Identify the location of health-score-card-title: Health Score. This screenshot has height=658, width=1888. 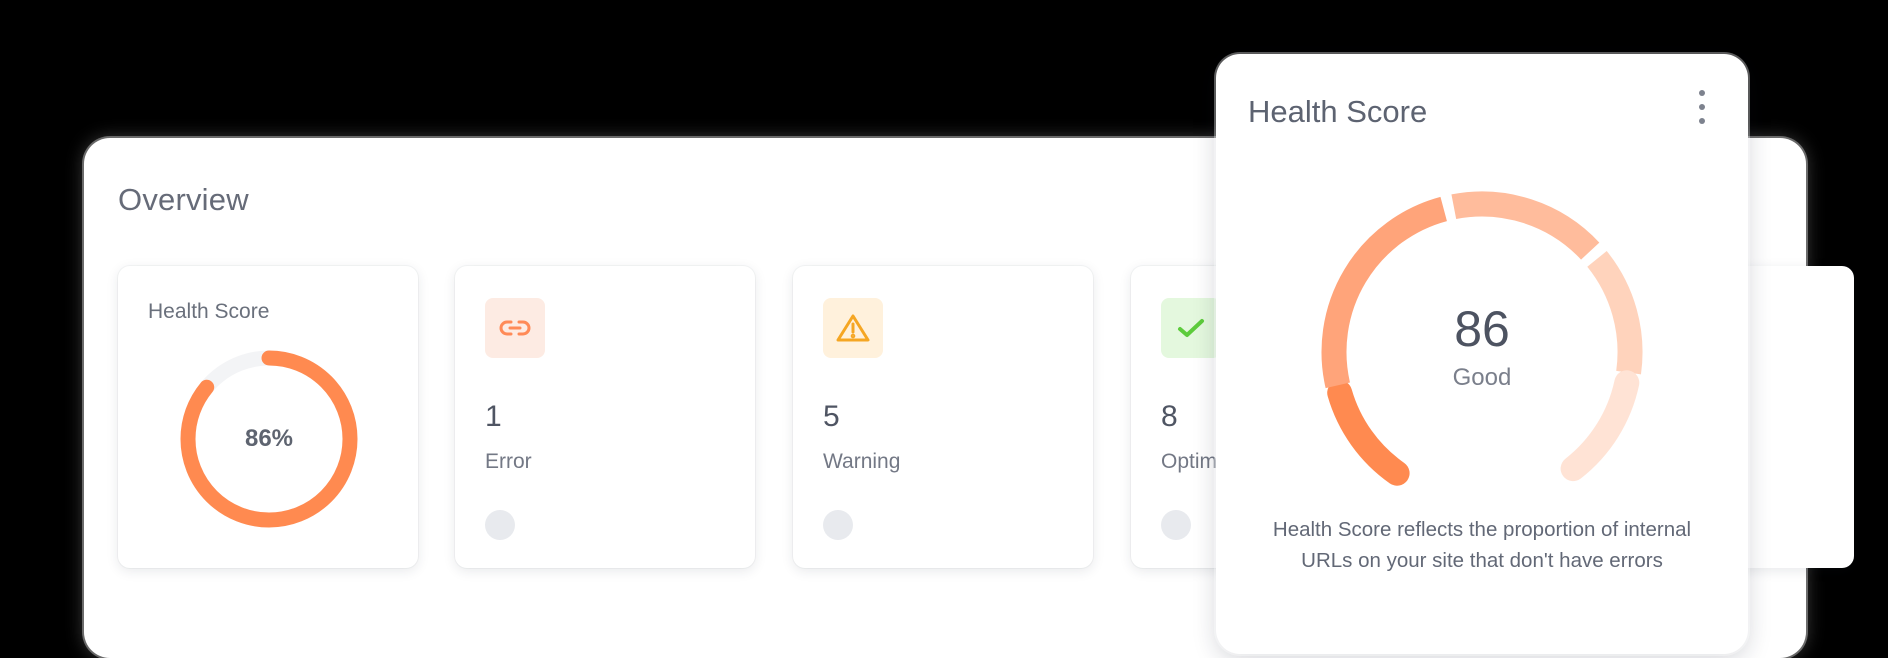
(209, 311).